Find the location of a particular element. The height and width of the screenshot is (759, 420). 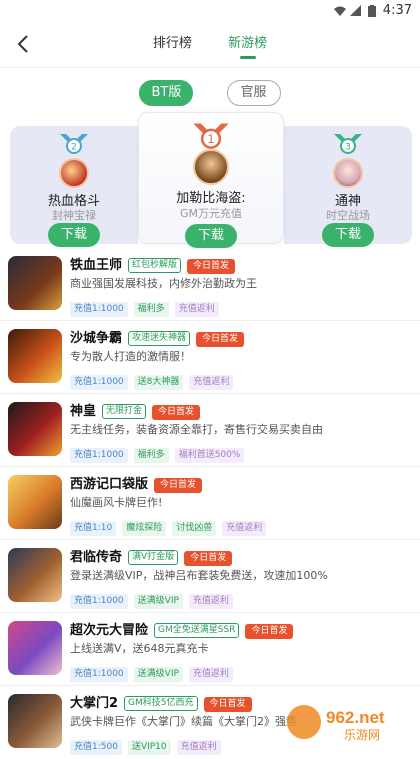

version-filter: BT版 官服 is located at coordinates (210, 90).